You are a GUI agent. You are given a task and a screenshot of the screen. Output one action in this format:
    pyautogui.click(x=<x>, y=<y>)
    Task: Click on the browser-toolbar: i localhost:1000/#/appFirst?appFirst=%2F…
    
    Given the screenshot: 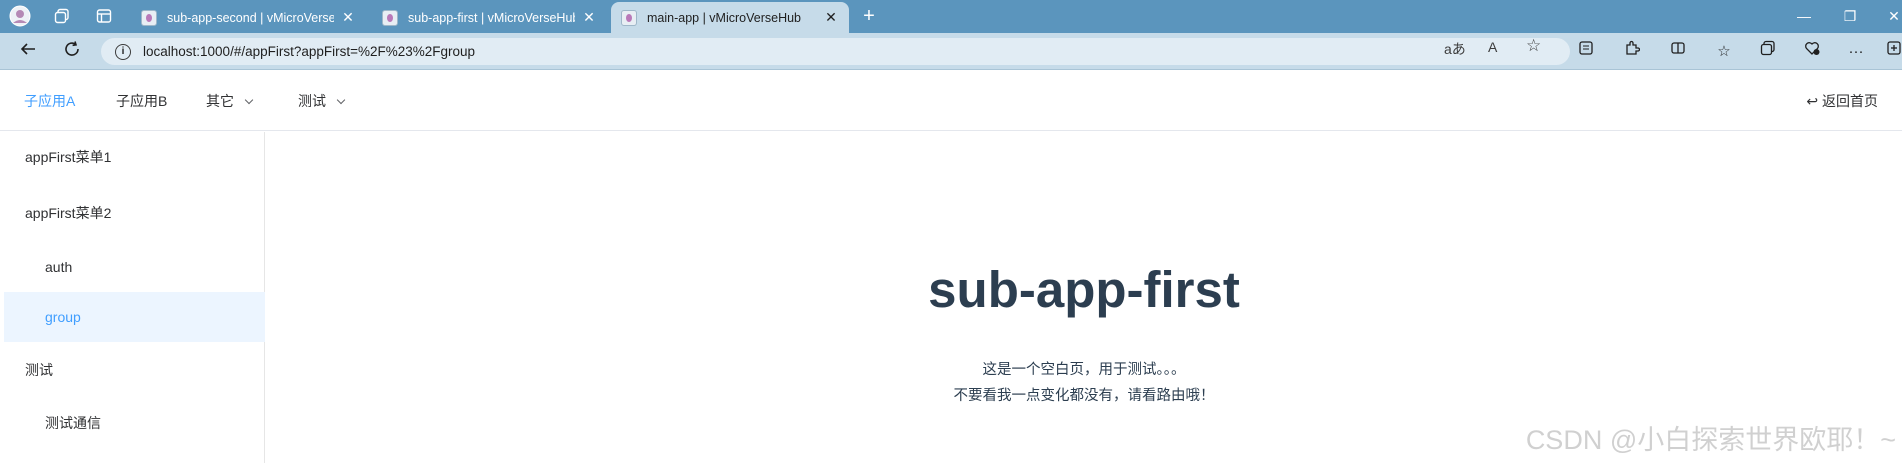 What is the action you would take?
    pyautogui.click(x=951, y=51)
    